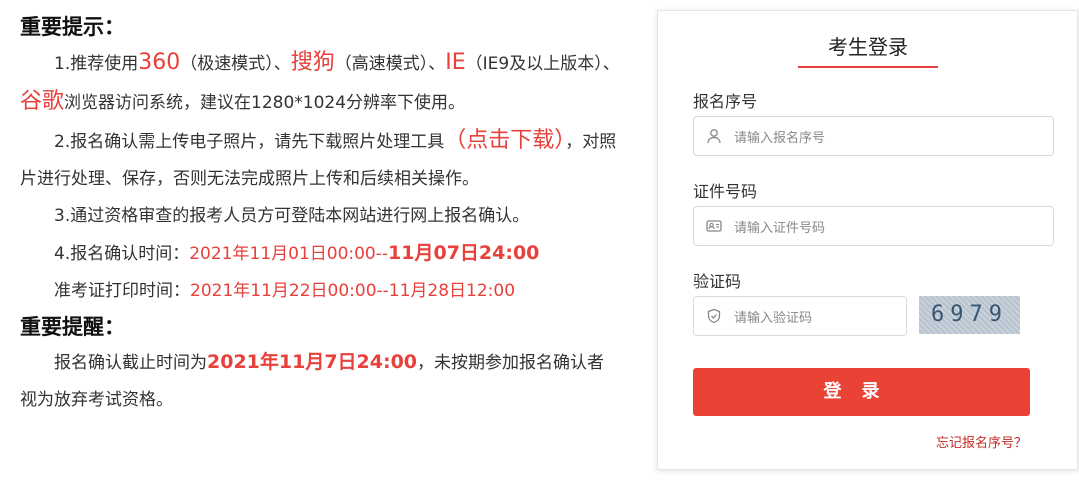 Image resolution: width=1079 pixels, height=503 pixels. I want to click on id-number-label: 证件号码, so click(725, 191).